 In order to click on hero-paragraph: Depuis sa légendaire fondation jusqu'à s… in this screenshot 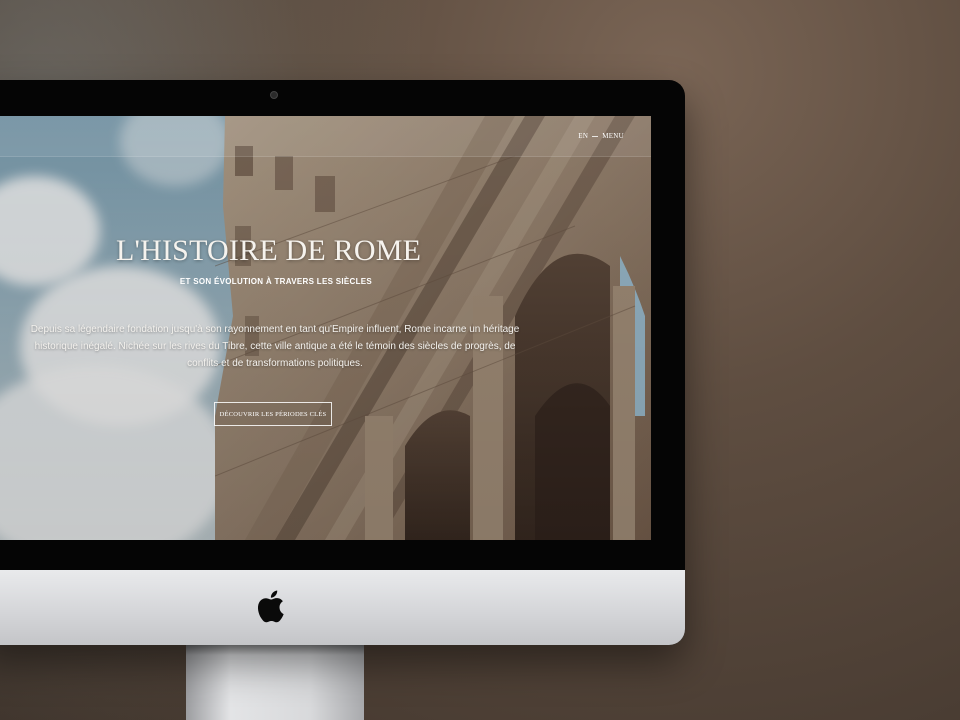, I will do `click(275, 346)`.